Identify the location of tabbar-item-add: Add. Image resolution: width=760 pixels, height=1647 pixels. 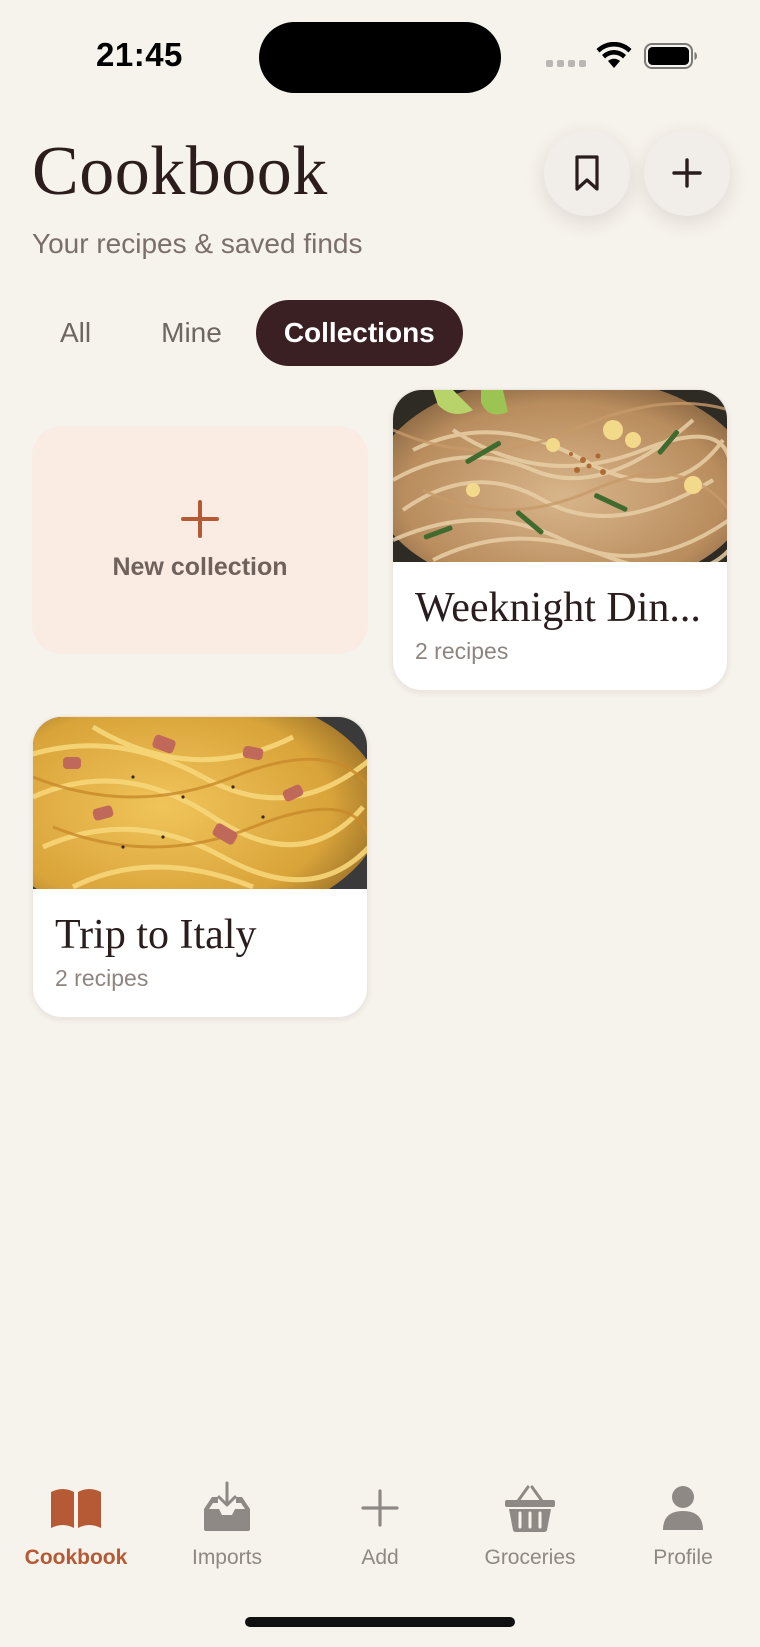
(380, 1525).